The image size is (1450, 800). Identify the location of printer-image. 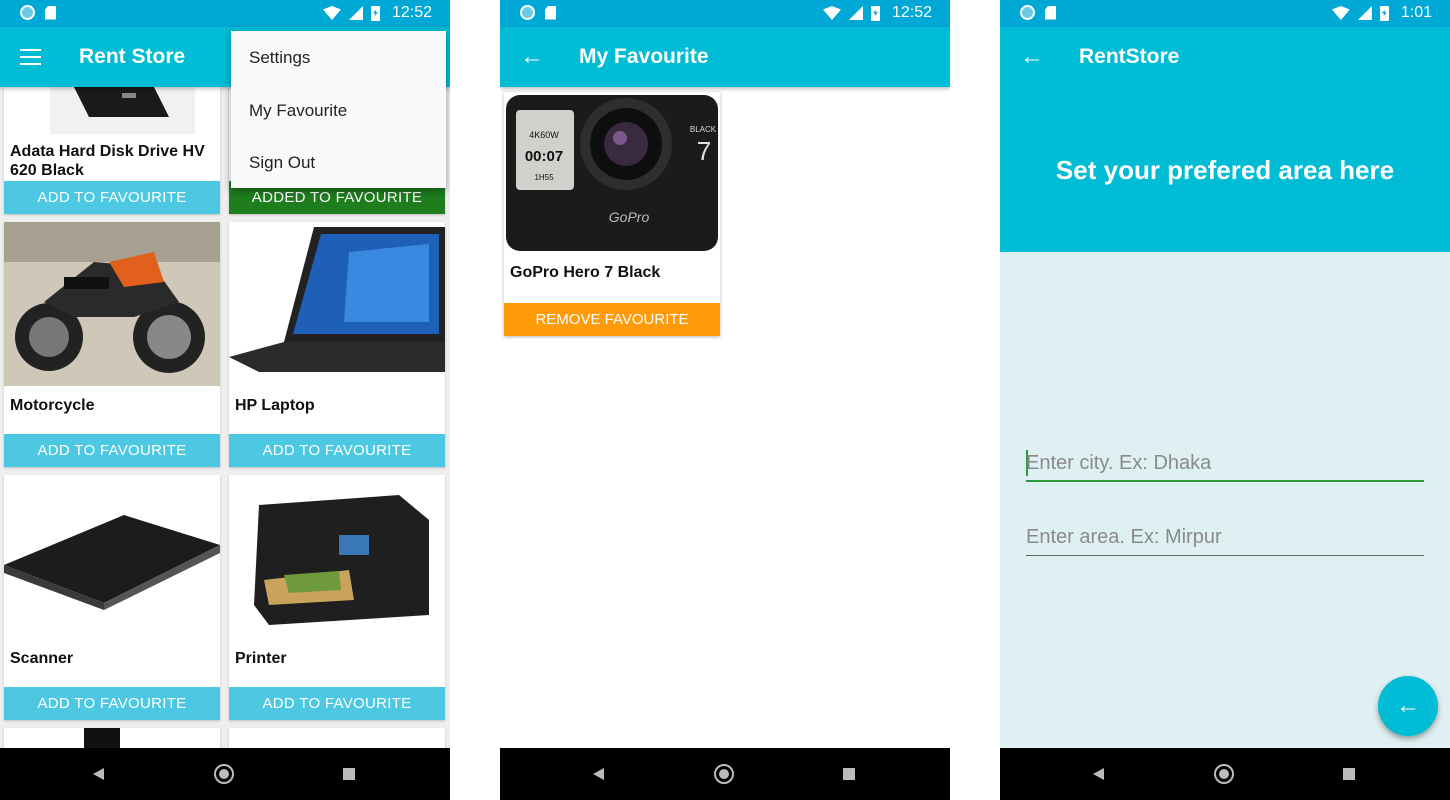
(341, 560).